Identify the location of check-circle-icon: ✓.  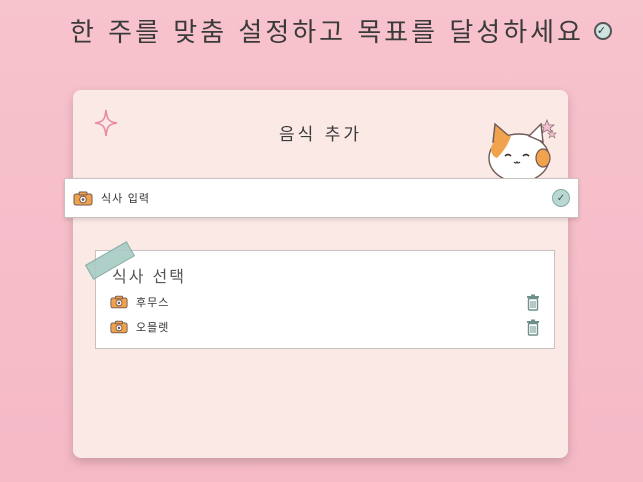
(602, 30).